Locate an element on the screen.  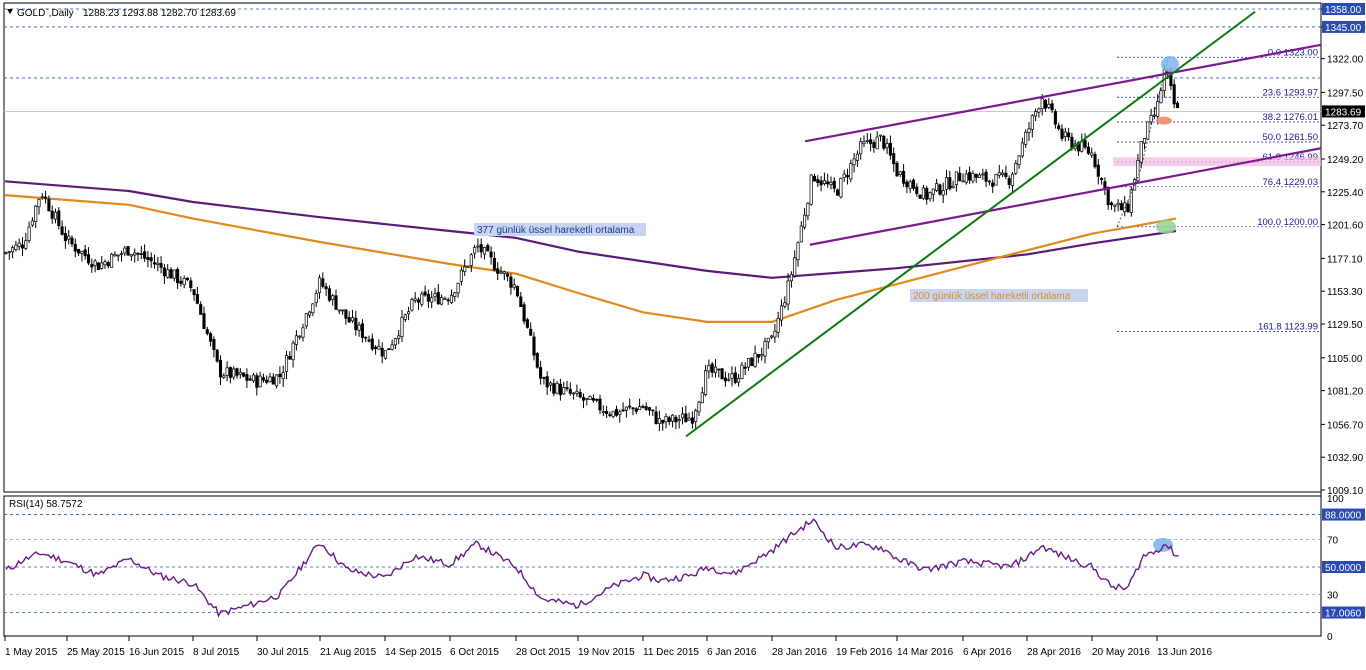
blue-marker is located at coordinates (1170, 64).